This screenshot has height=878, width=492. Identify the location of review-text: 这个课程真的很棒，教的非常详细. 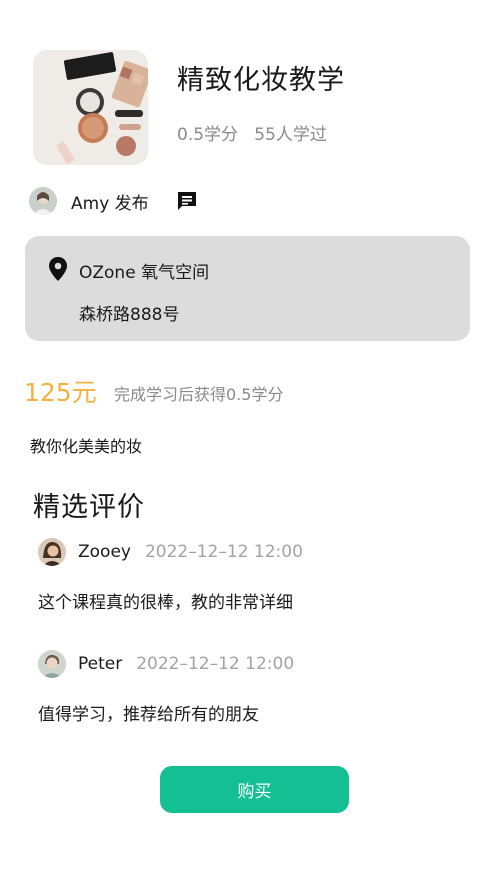
(165, 603).